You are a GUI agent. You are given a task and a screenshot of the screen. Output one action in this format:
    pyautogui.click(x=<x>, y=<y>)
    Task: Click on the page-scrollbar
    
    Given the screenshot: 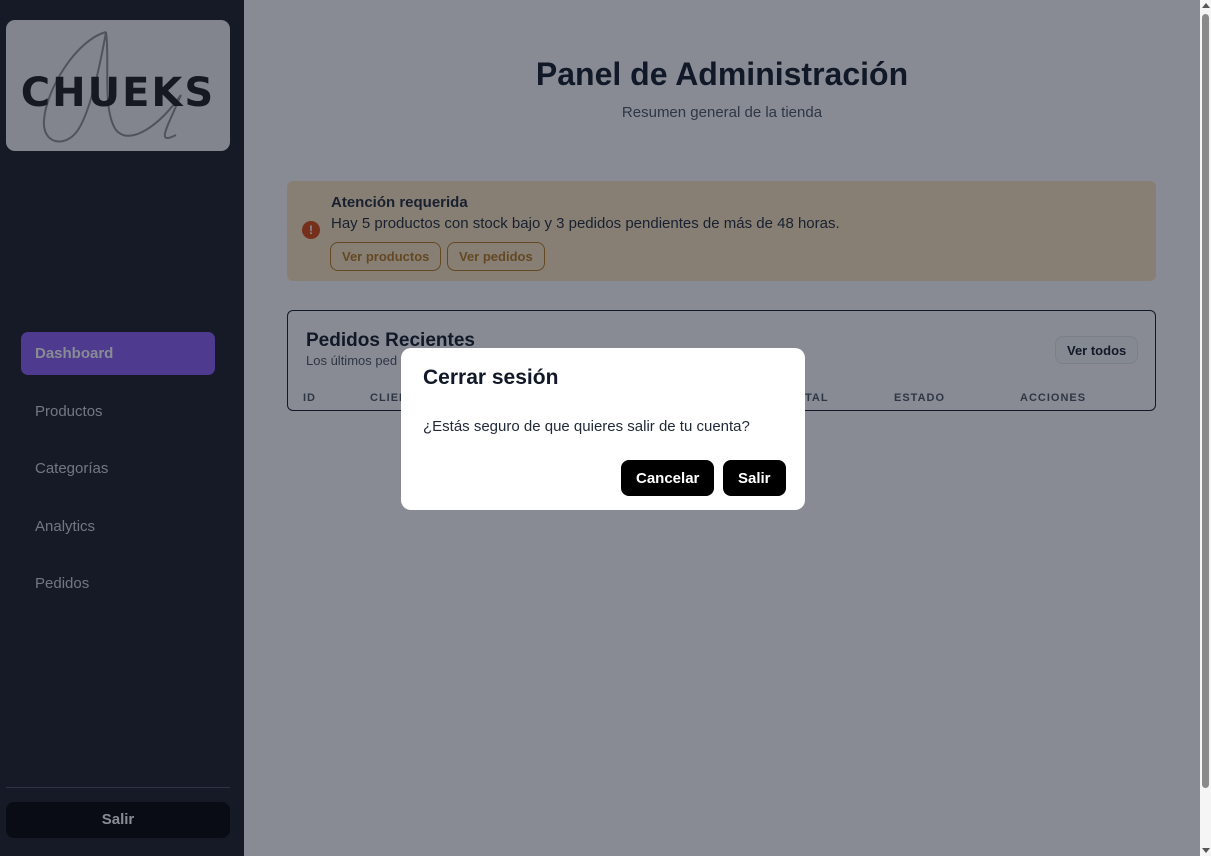 What is the action you would take?
    pyautogui.click(x=1205, y=428)
    